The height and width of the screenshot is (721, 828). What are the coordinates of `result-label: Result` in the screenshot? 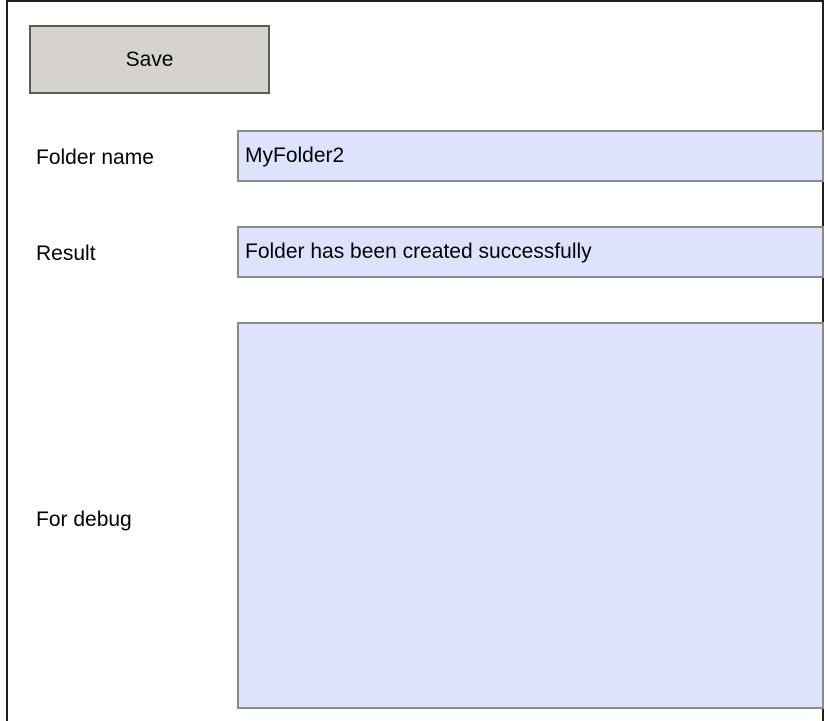 It's located at (66, 253).